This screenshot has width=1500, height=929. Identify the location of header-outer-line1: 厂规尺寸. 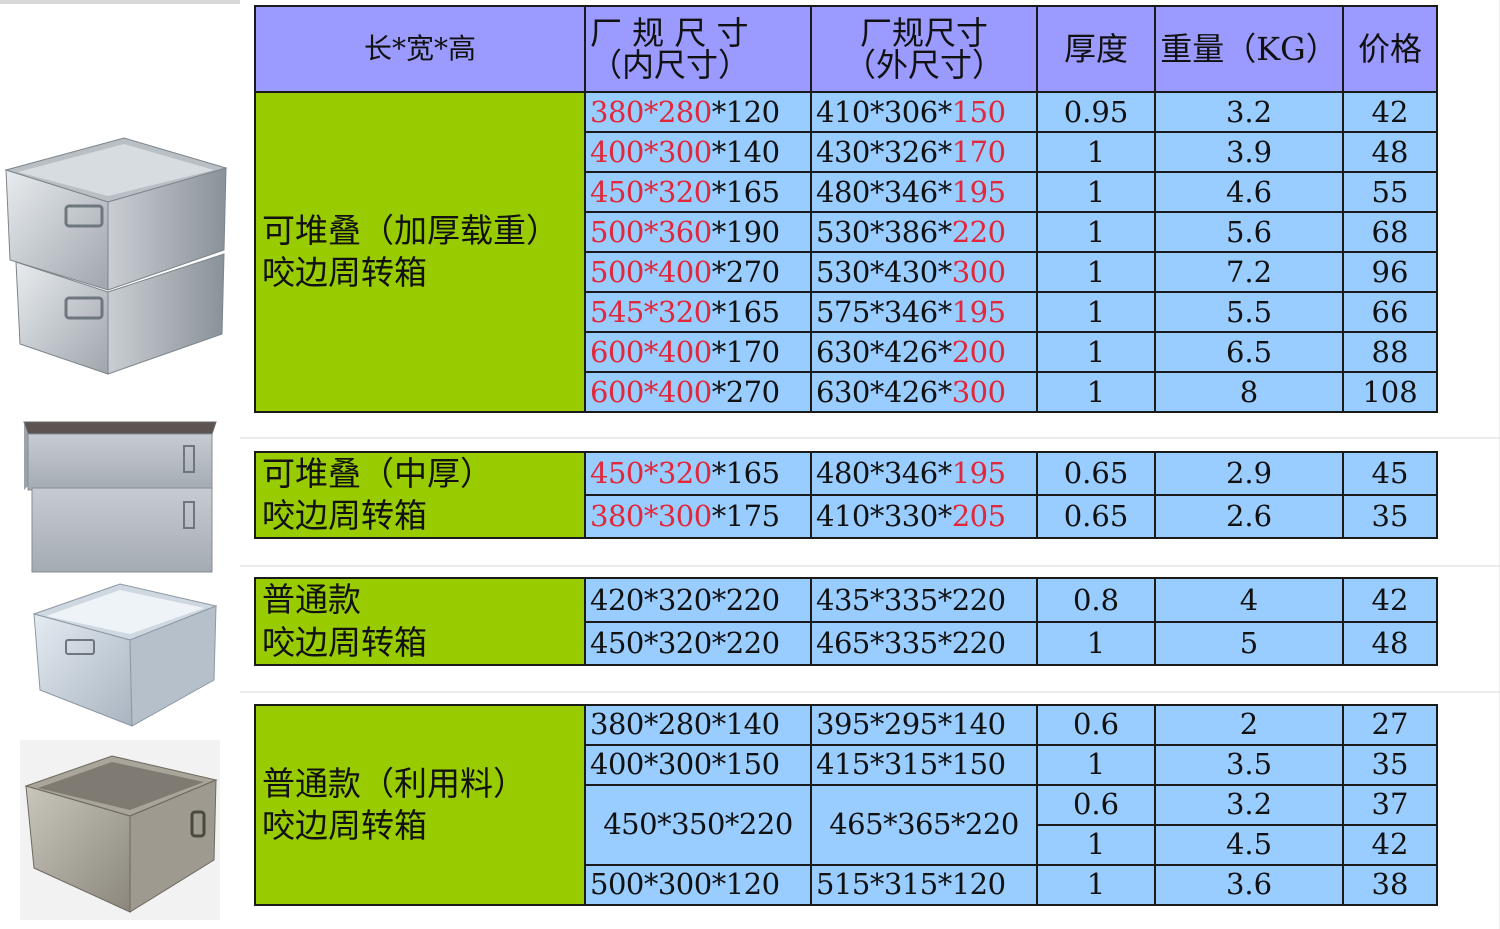
(923, 33).